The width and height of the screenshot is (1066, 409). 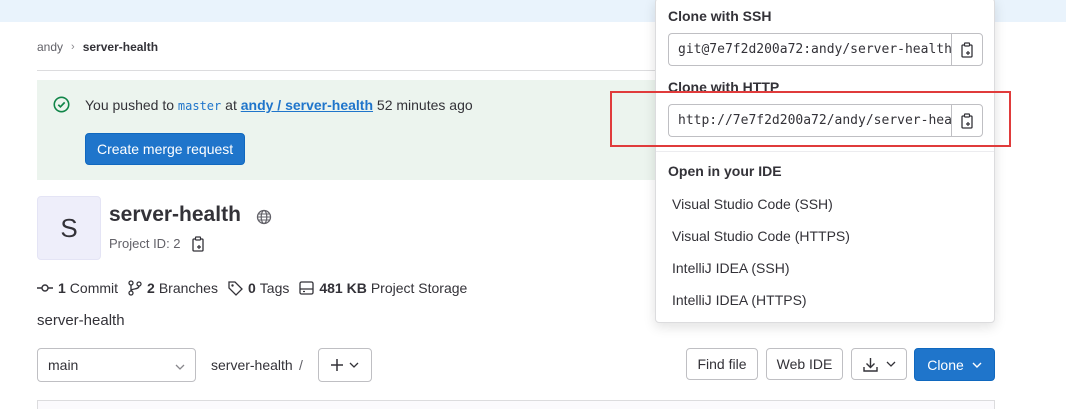 I want to click on download-icon, so click(x=870, y=364).